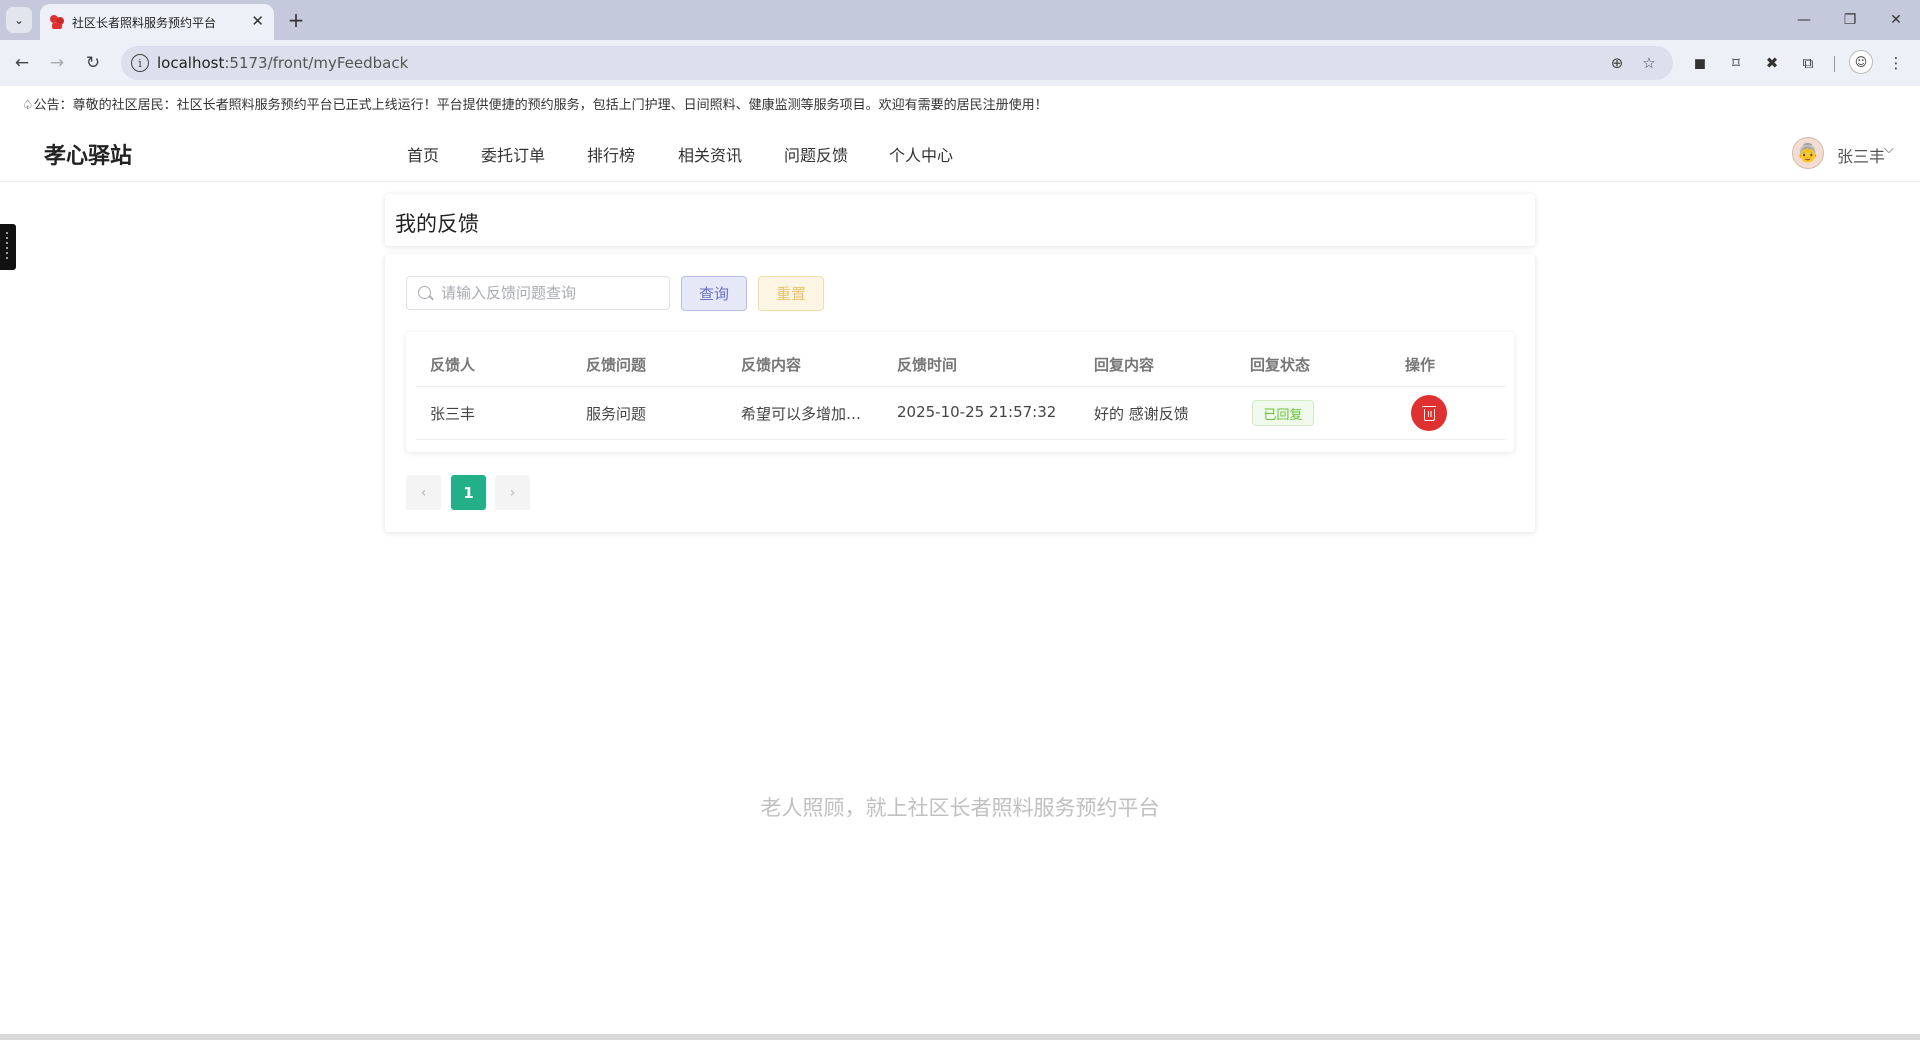  Describe the element at coordinates (1772, 63) in the screenshot. I see `extension-x-icon: ✖` at that location.